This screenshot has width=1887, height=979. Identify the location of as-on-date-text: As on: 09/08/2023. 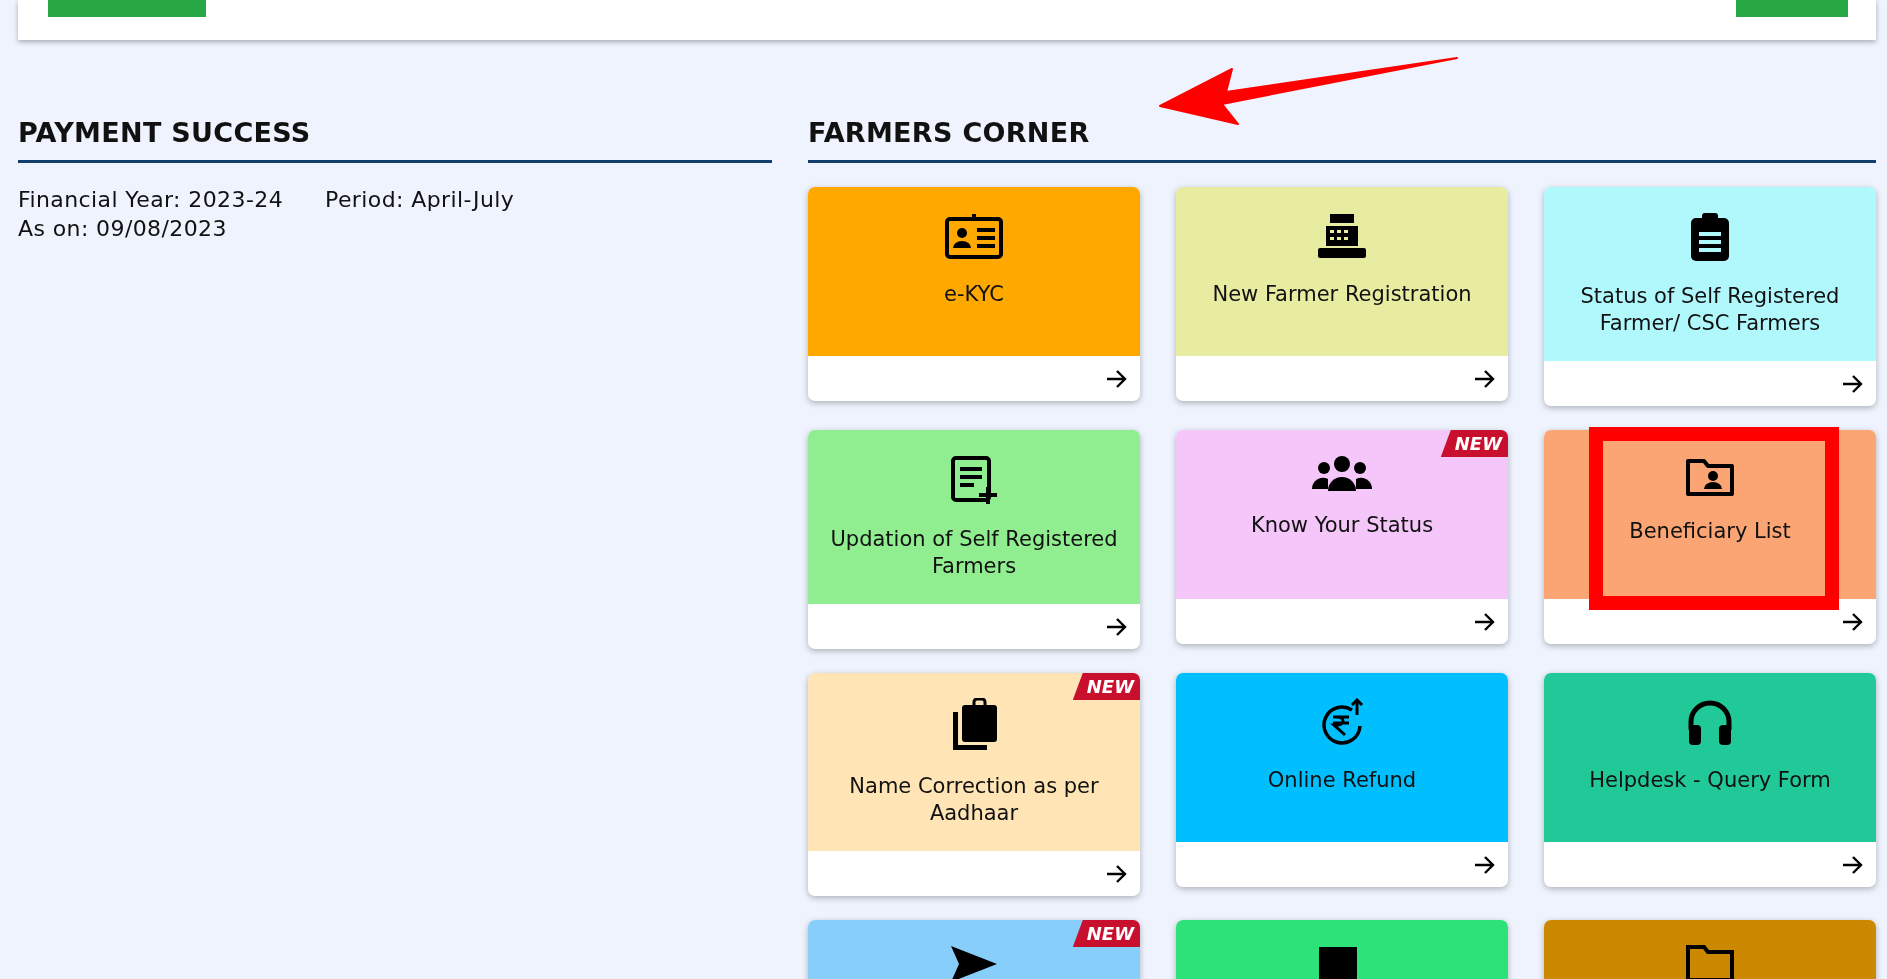
(123, 229).